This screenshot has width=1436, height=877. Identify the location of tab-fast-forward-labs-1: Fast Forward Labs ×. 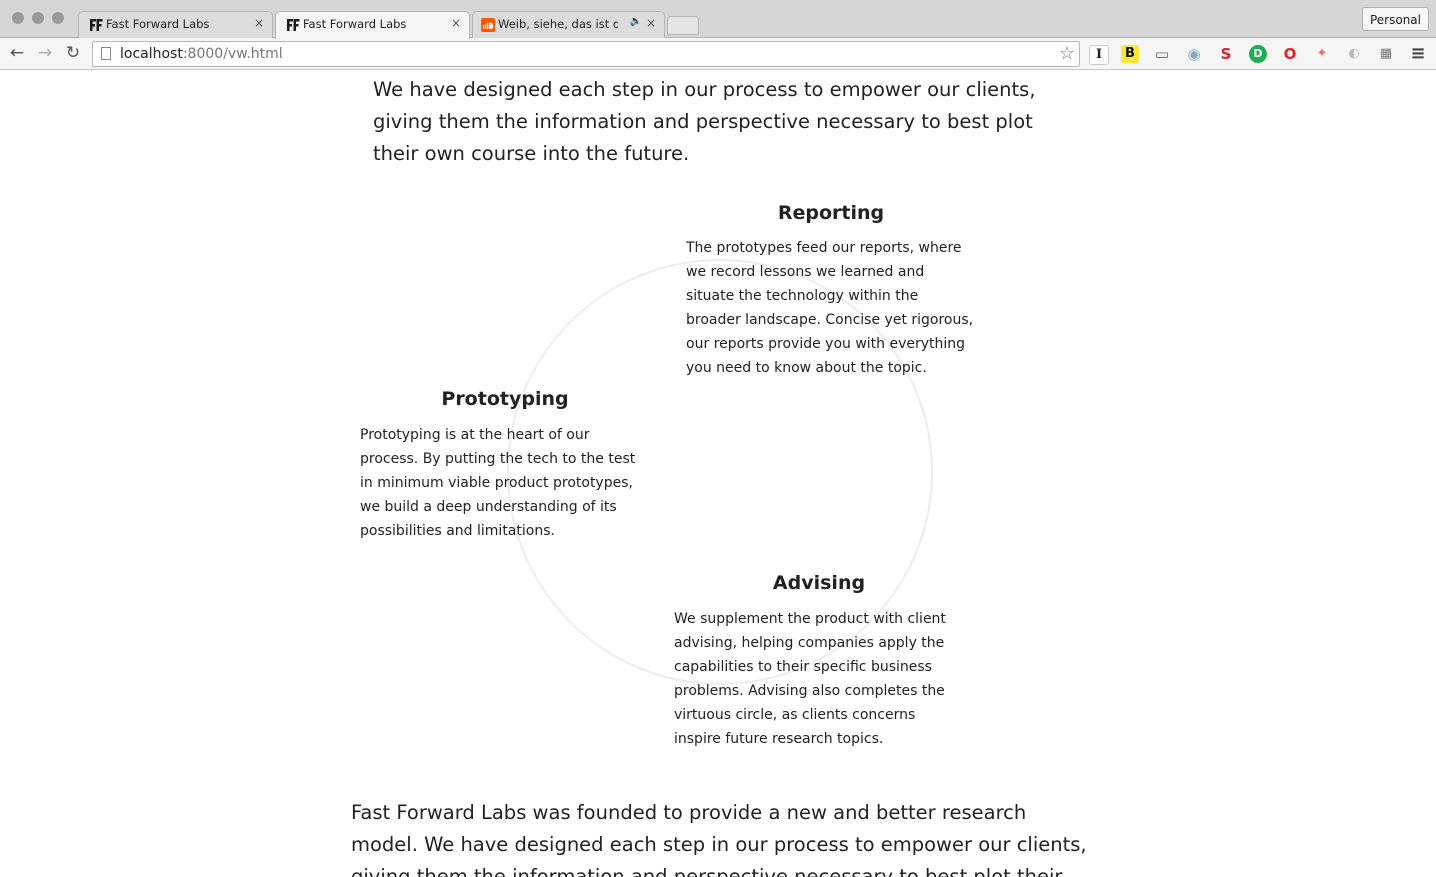
(175, 24).